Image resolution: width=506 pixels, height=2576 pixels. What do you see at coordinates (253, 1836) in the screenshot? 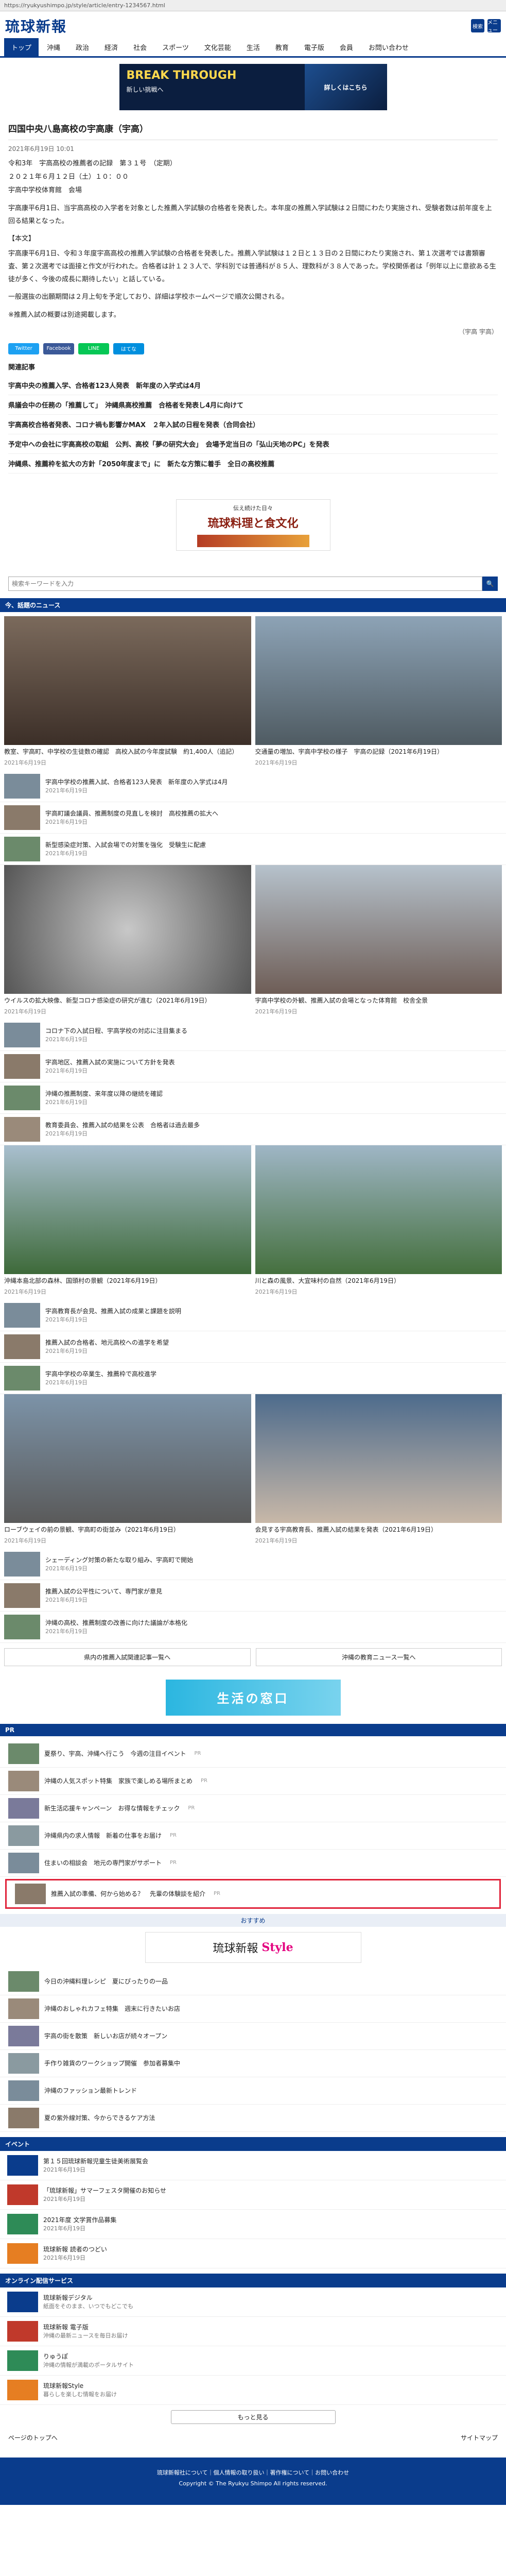
I see `pr-item: 沖縄県内の求人情報 新着の仕事をお届け PR` at bounding box center [253, 1836].